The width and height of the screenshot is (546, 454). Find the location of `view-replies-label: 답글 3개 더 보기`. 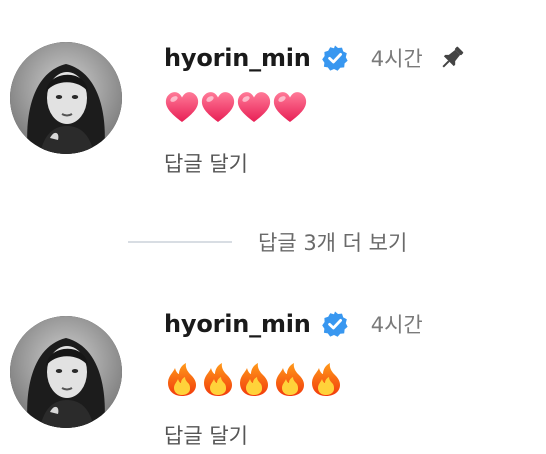

view-replies-label: 답글 3개 더 보기 is located at coordinates (332, 242).